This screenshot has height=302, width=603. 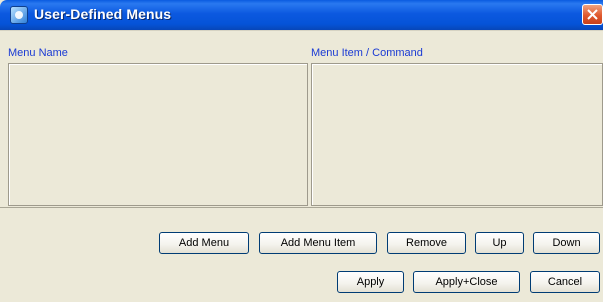 What do you see at coordinates (103, 14) in the screenshot?
I see `window-title: User-Defined Menus` at bounding box center [103, 14].